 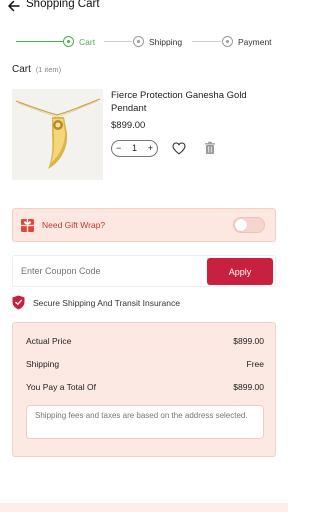 I want to click on cart-item-count: (1 item), so click(x=48, y=69).